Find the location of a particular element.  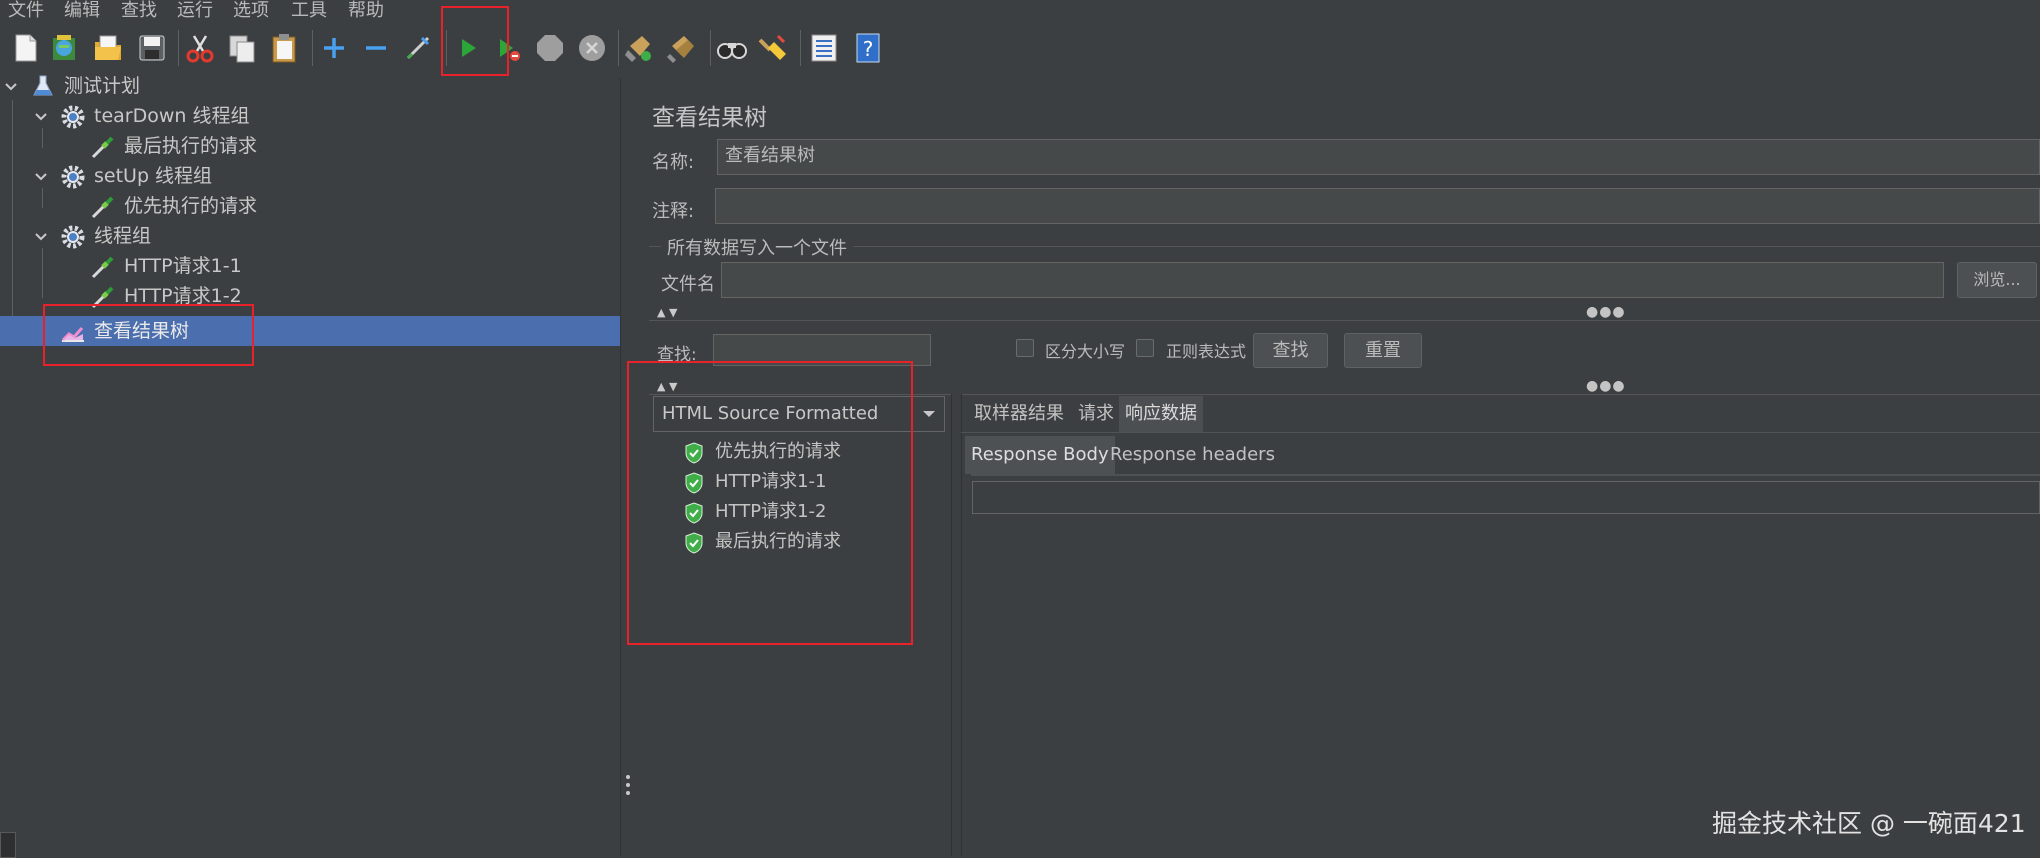

menu-help: 帮助 is located at coordinates (366, 9).